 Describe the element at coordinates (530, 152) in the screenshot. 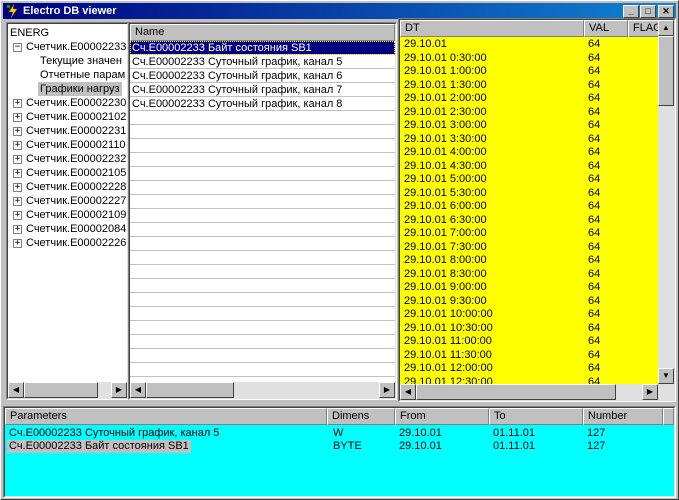

I see `table-row: 29.10.01 4:00:00 64` at that location.